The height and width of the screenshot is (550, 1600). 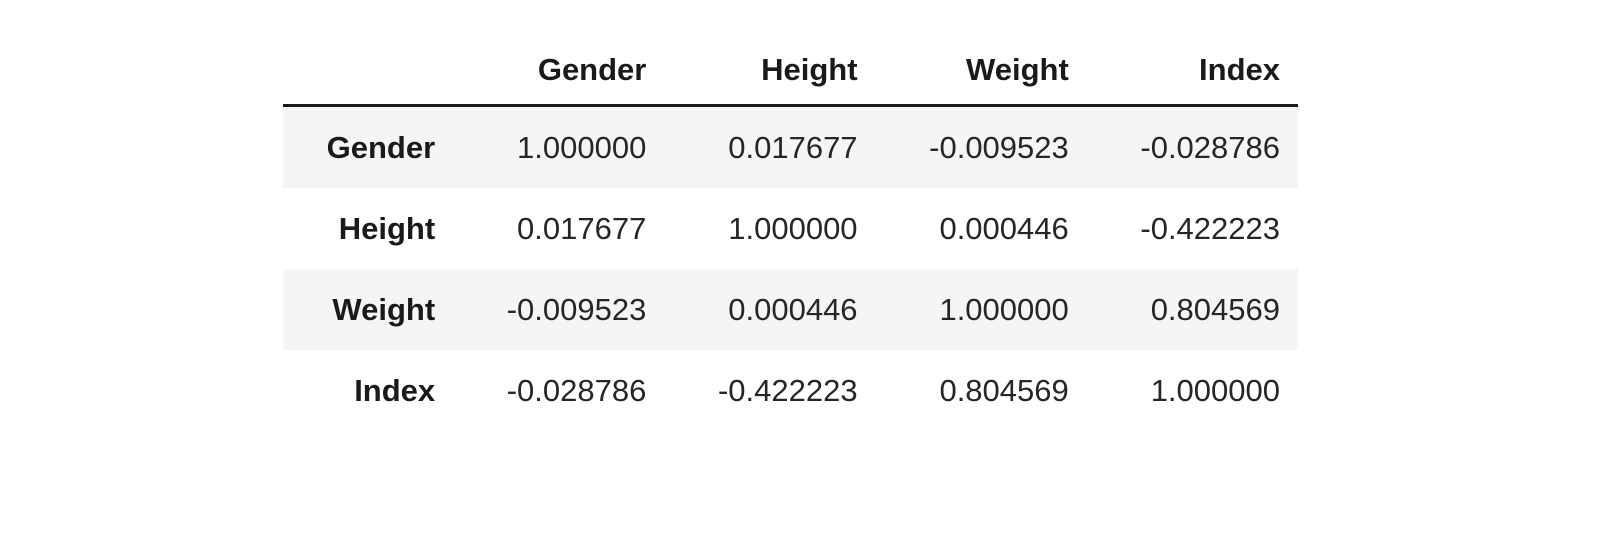 I want to click on cell-weight-weight: 1.000000, so click(x=981, y=309).